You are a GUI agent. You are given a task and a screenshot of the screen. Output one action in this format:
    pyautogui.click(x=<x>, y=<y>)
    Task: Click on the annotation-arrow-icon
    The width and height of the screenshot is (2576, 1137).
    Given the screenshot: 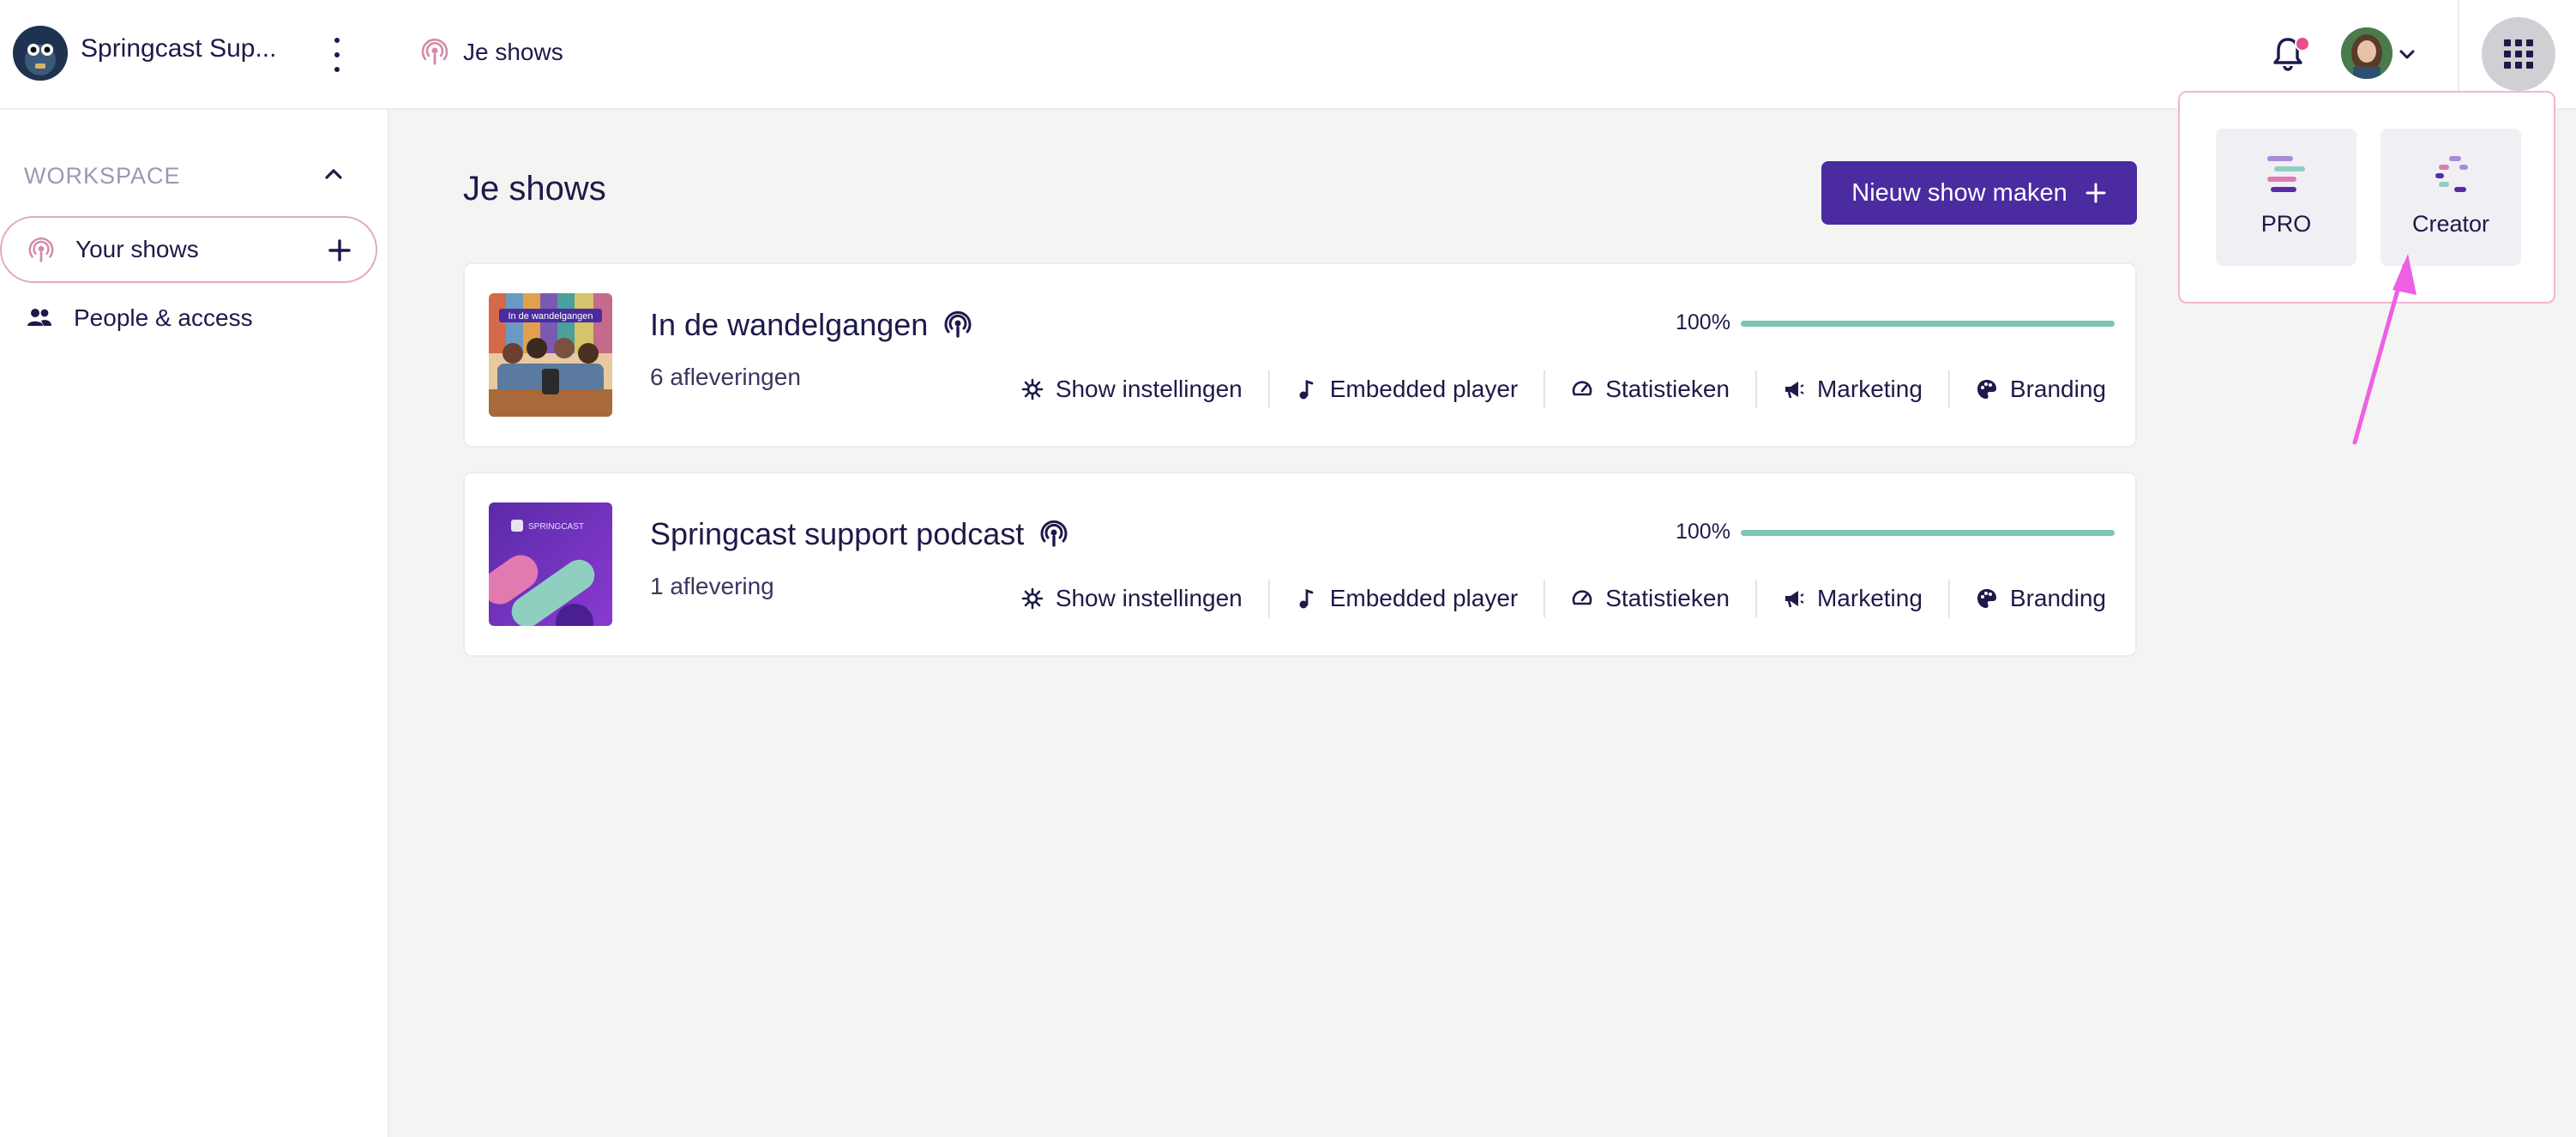 What is the action you would take?
    pyautogui.click(x=2384, y=349)
    